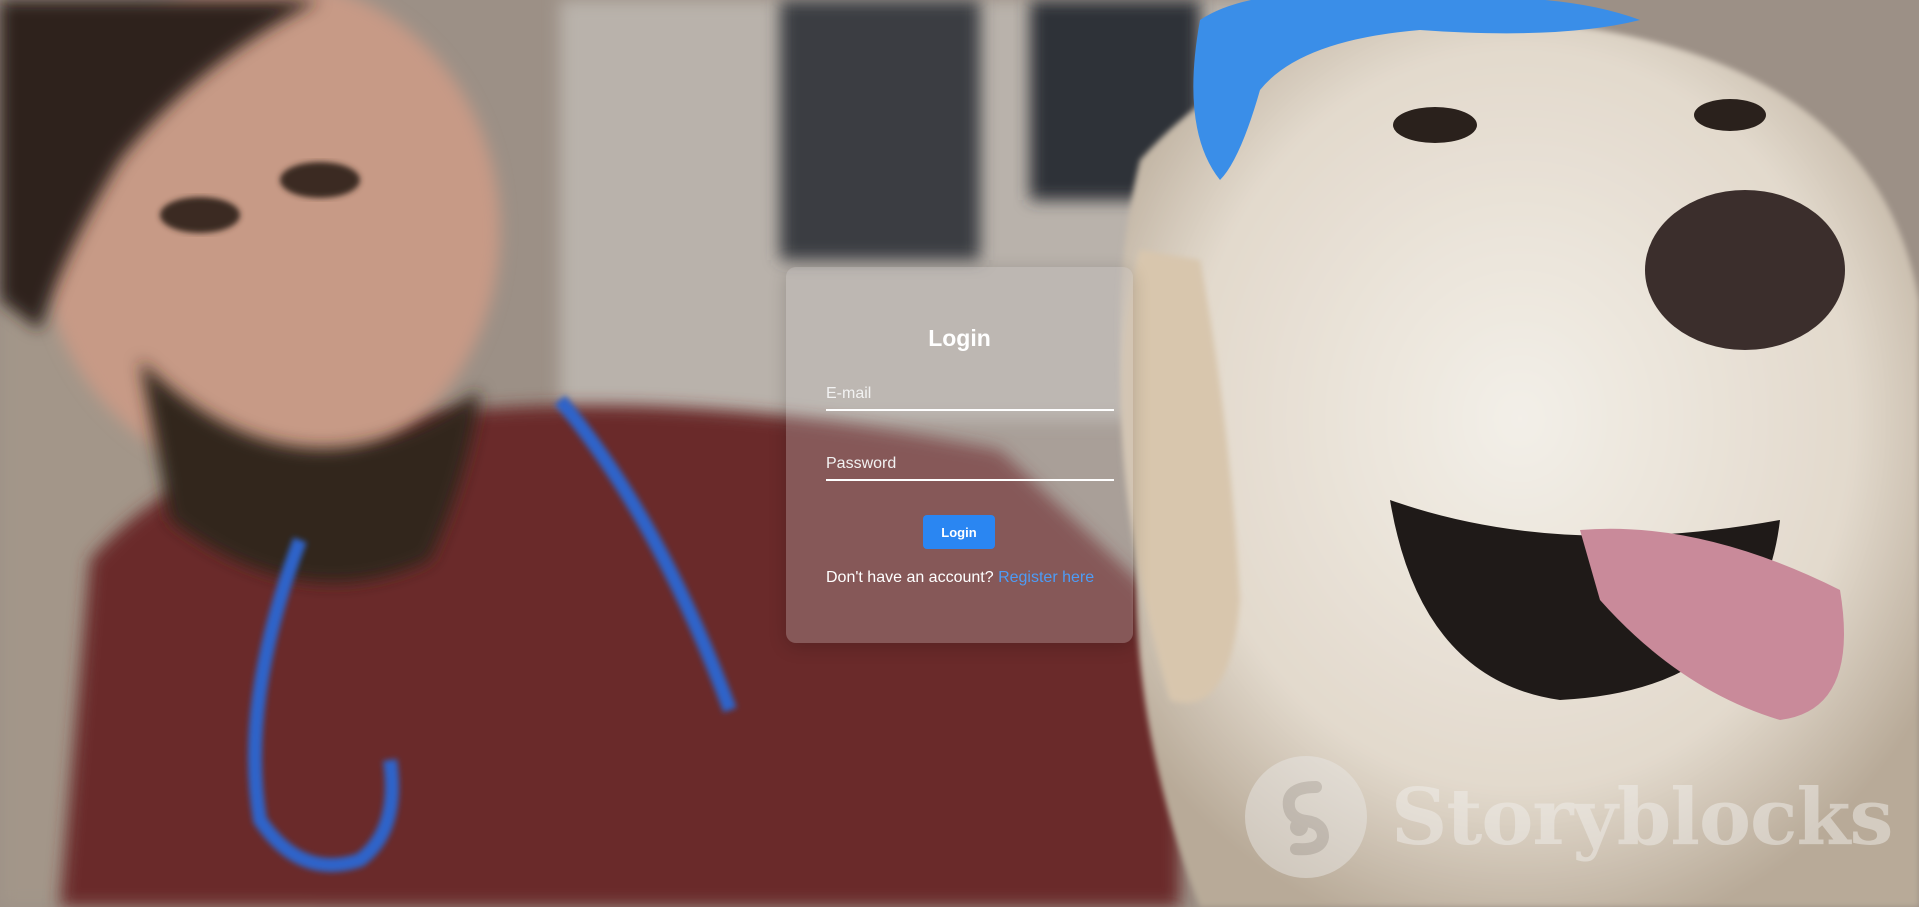 This screenshot has width=1919, height=907. Describe the element at coordinates (970, 395) in the screenshot. I see `email-input` at that location.